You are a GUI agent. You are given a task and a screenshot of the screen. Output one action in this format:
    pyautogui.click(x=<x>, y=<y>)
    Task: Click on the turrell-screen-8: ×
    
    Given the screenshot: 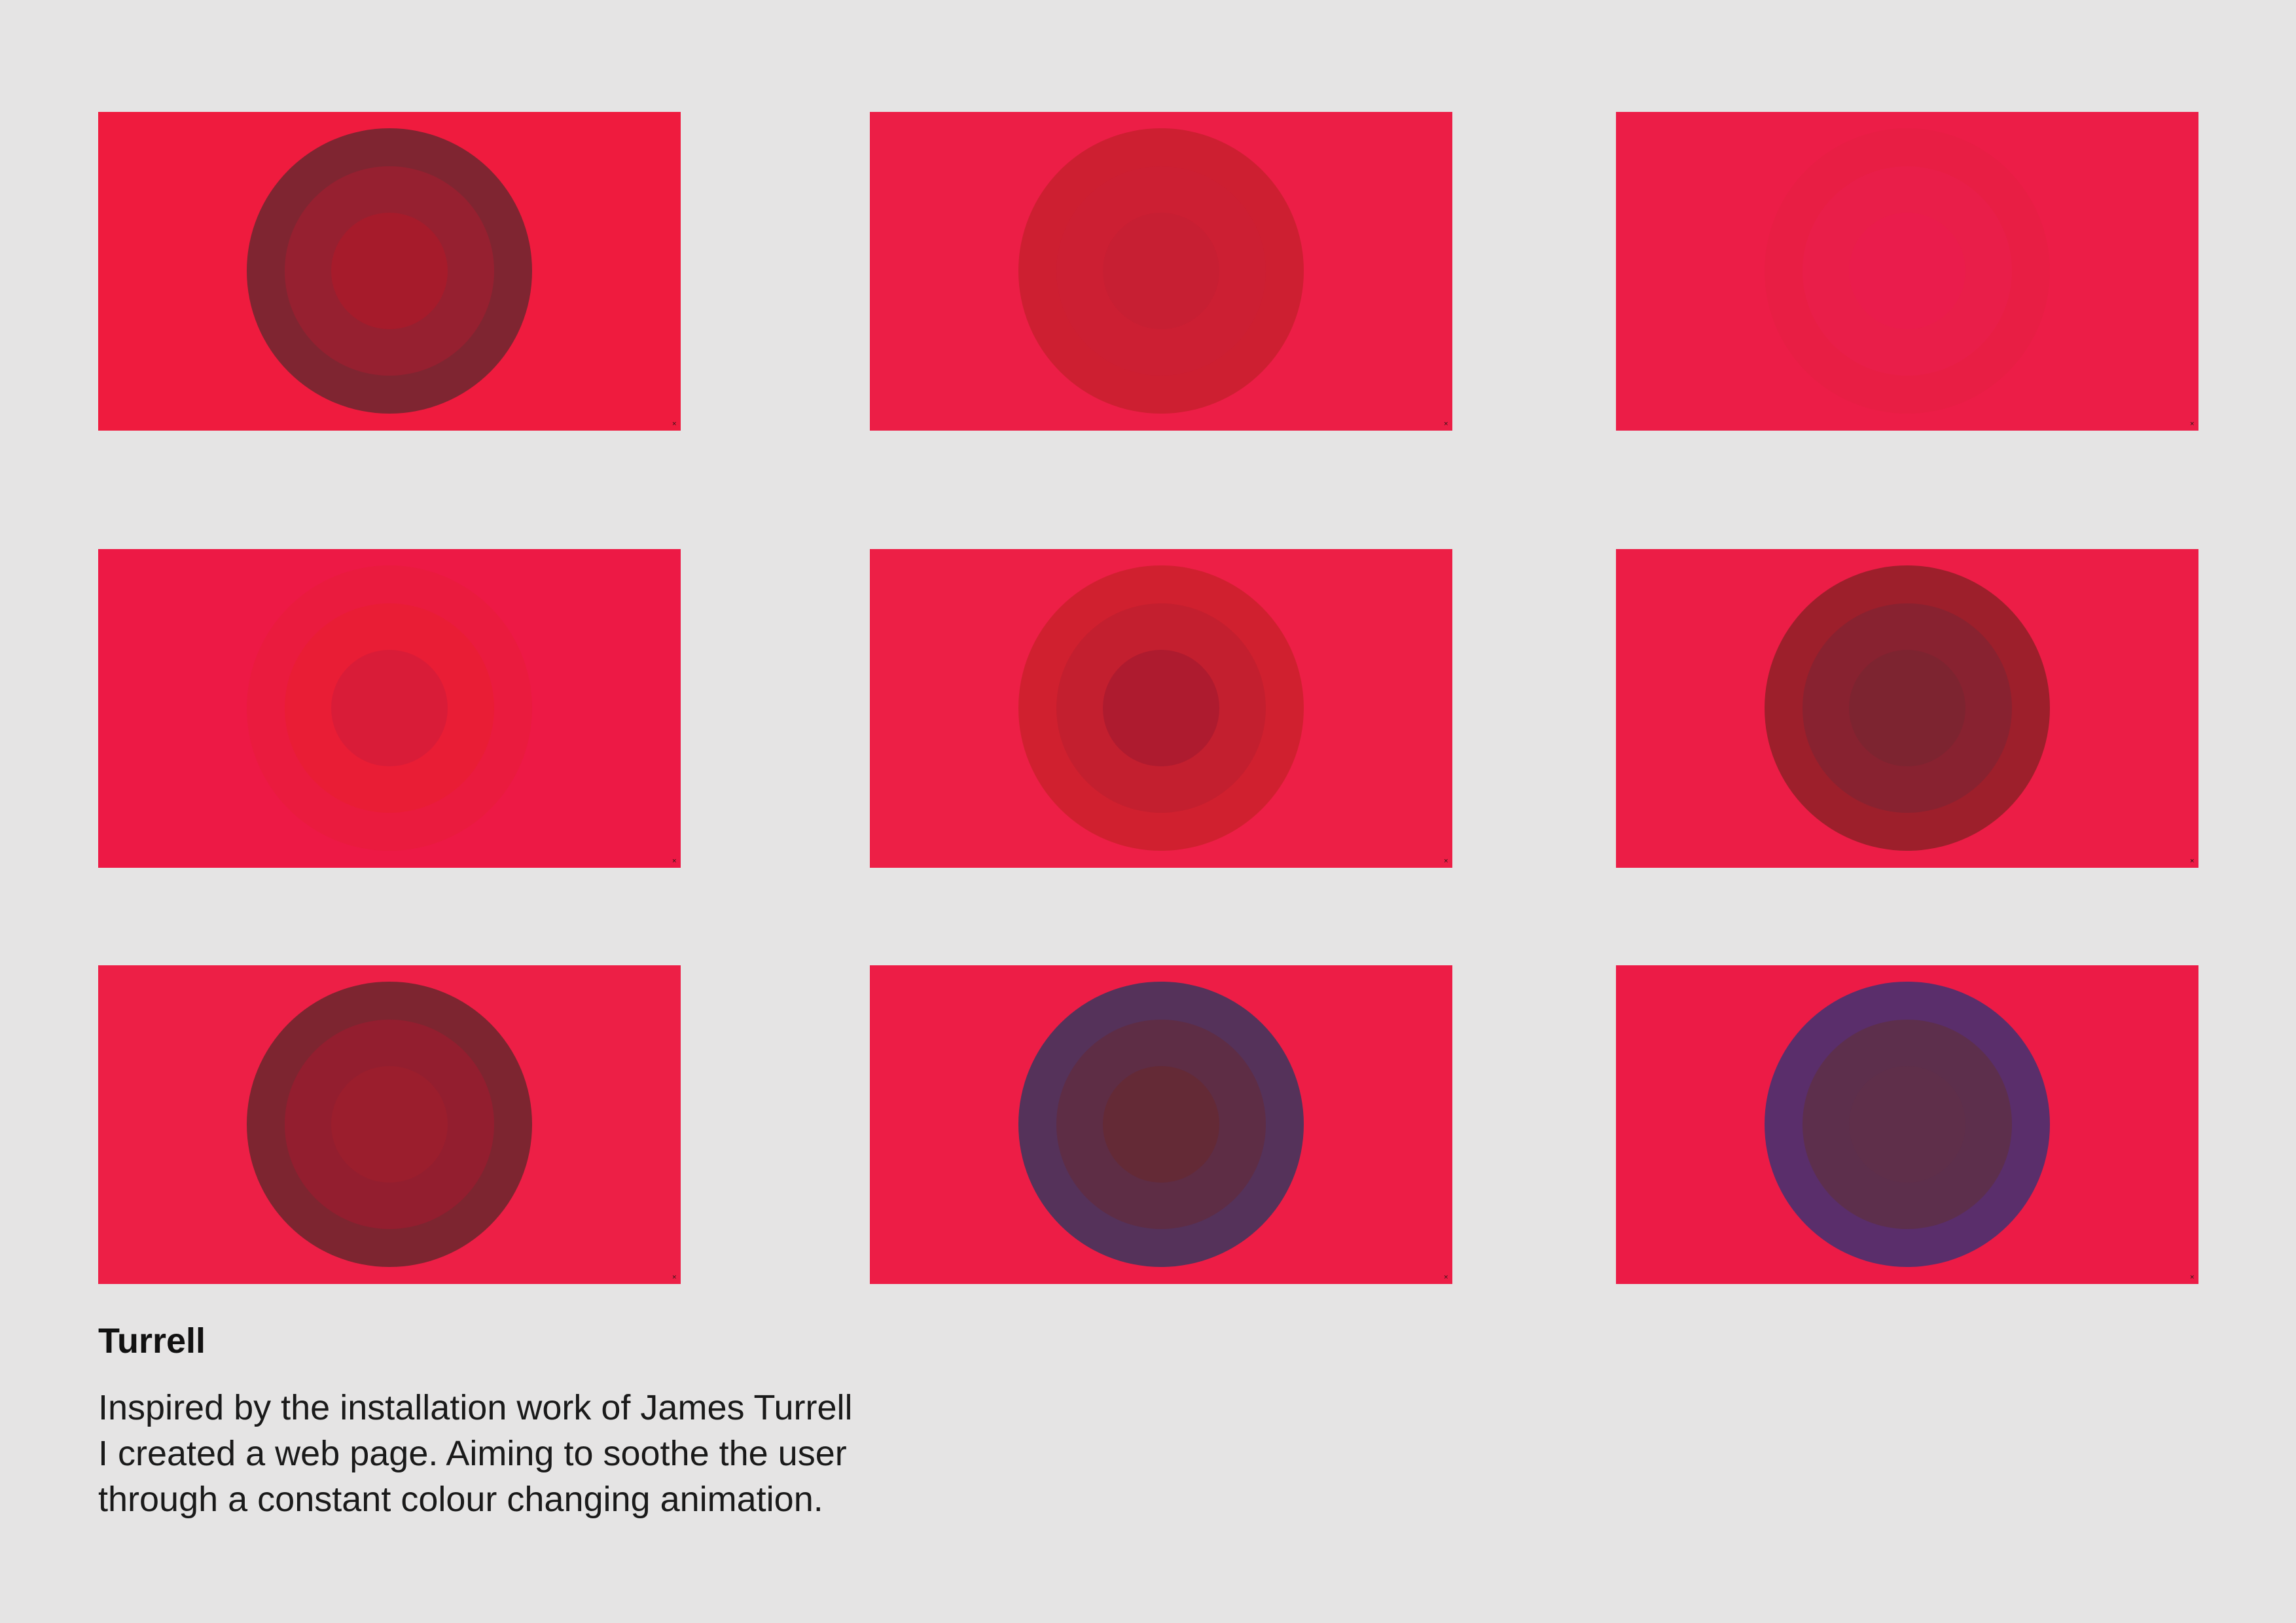 What is the action you would take?
    pyautogui.click(x=1161, y=1124)
    